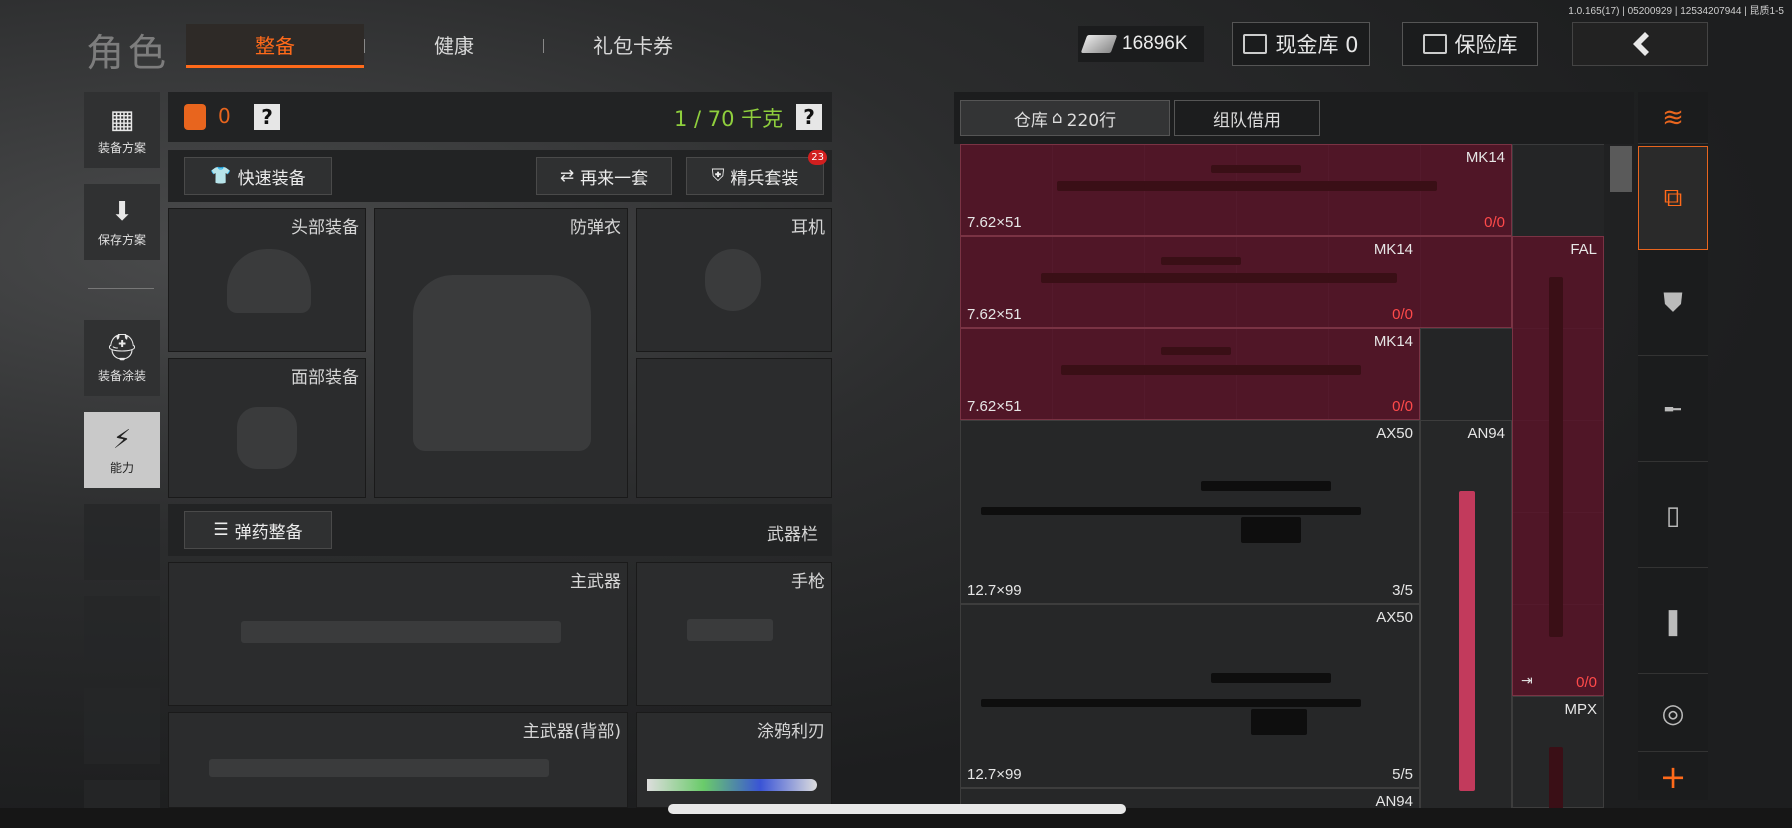 Image resolution: width=1792 pixels, height=828 pixels. I want to click on stock-image, so click(1279, 722).